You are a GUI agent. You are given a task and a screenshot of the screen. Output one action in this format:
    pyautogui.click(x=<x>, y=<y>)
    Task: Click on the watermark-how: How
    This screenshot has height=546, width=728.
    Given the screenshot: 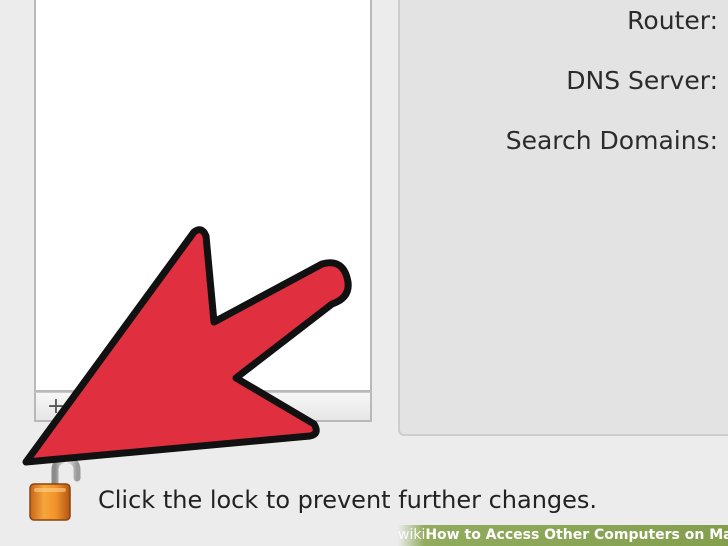 What is the action you would take?
    pyautogui.click(x=442, y=535)
    